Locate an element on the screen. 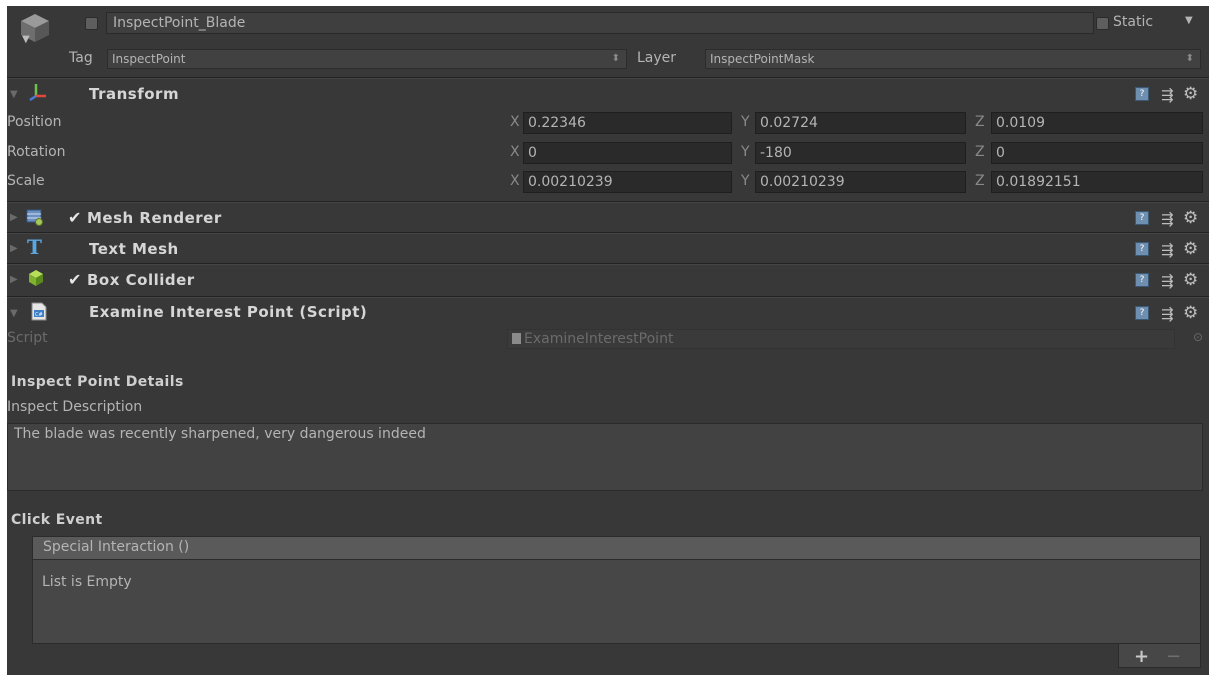 The image size is (1209, 675). transform-title: Transform is located at coordinates (134, 94).